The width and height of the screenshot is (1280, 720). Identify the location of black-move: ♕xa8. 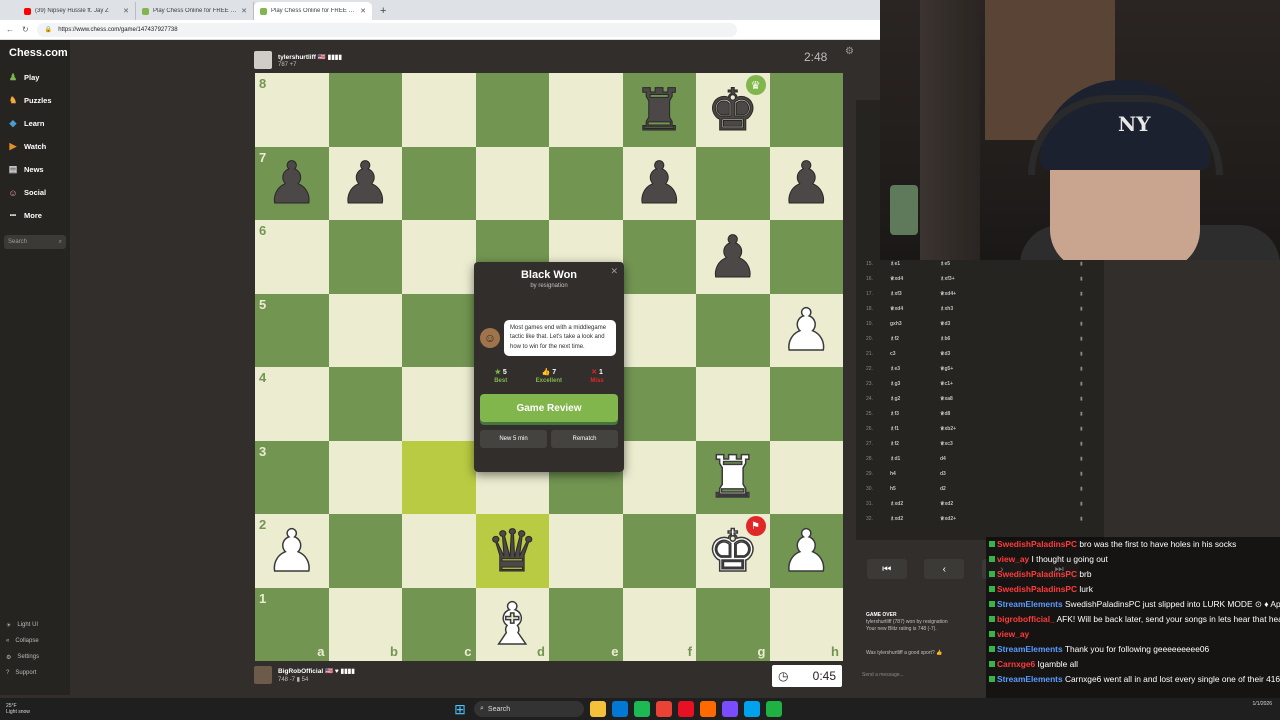
(1010, 399).